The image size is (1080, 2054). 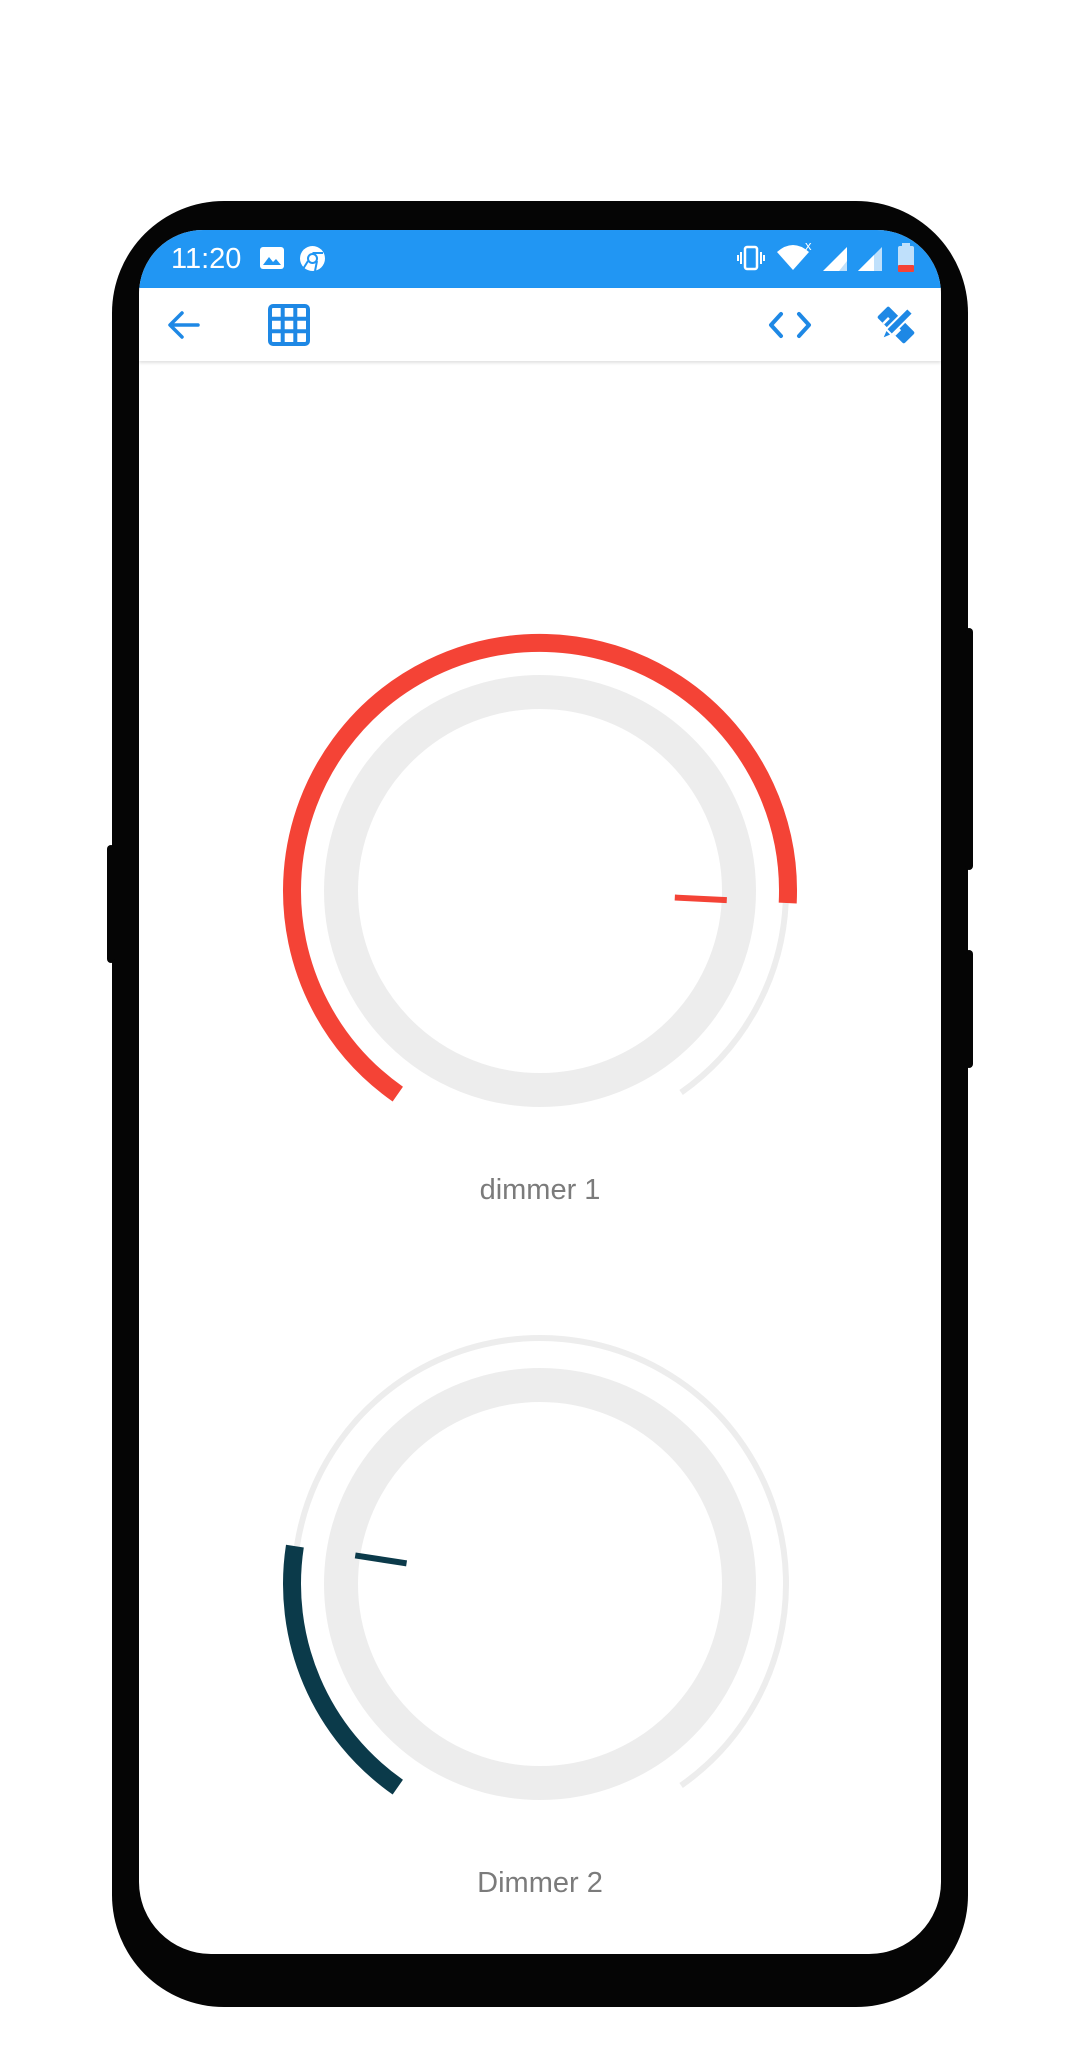 What do you see at coordinates (540, 259) in the screenshot?
I see `status-bar: 11:20 x` at bounding box center [540, 259].